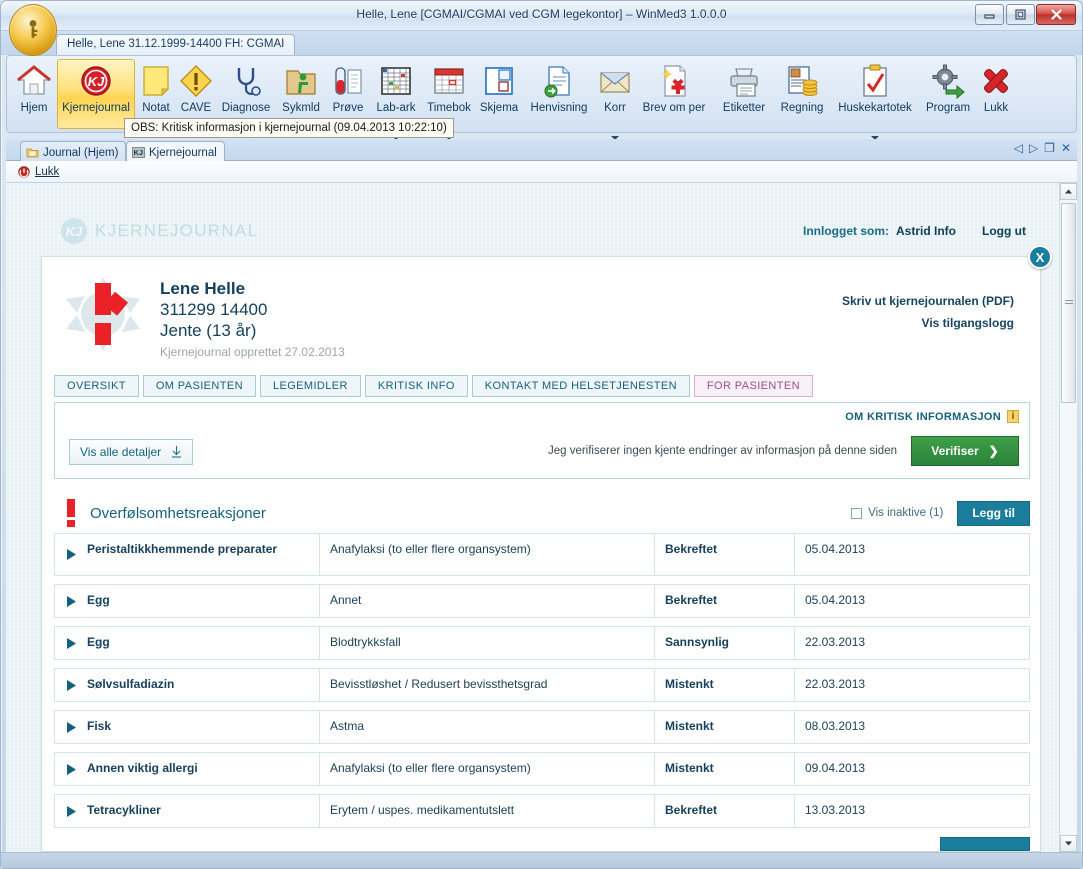 The height and width of the screenshot is (869, 1083). Describe the element at coordinates (1033, 148) in the screenshot. I see `next-icon: ▷` at that location.